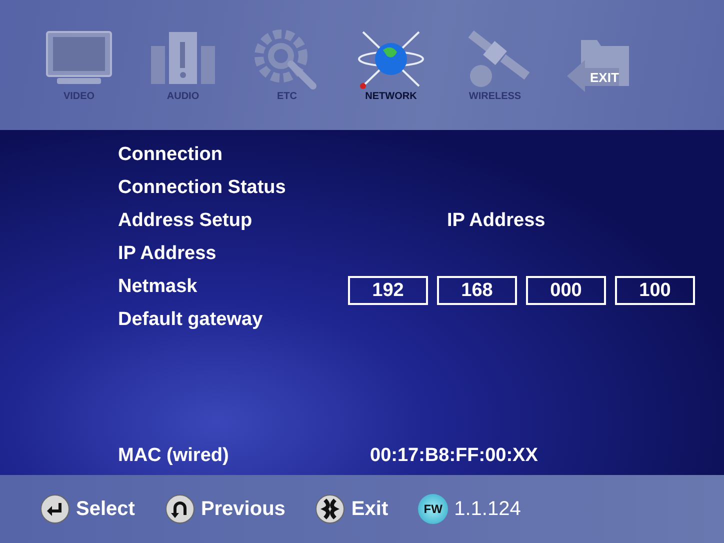  I want to click on mac-value: 00:17:B8:FF:00:XX, so click(454, 456).